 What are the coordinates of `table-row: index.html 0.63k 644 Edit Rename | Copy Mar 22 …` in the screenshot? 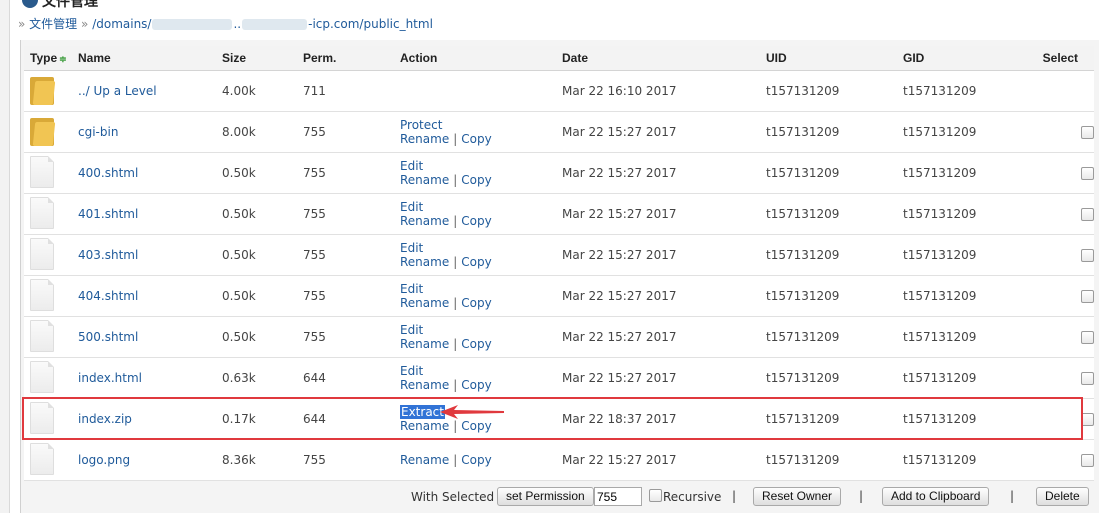 It's located at (559, 378).